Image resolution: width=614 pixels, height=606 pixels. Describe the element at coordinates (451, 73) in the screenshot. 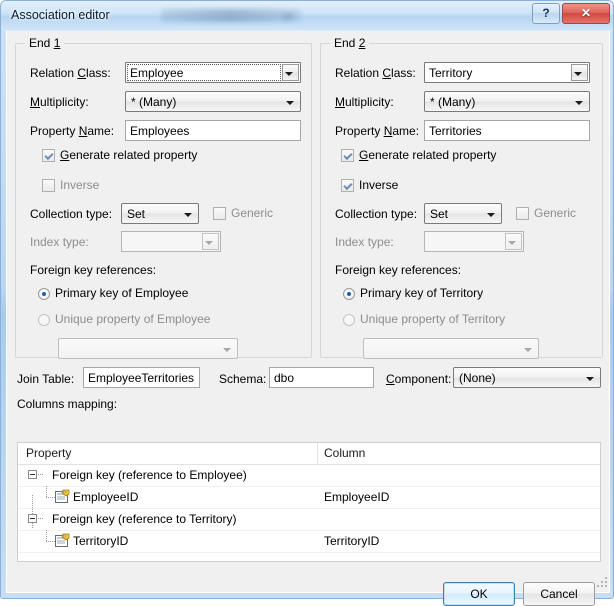

I see `end2-relation-class-value: Territory` at that location.